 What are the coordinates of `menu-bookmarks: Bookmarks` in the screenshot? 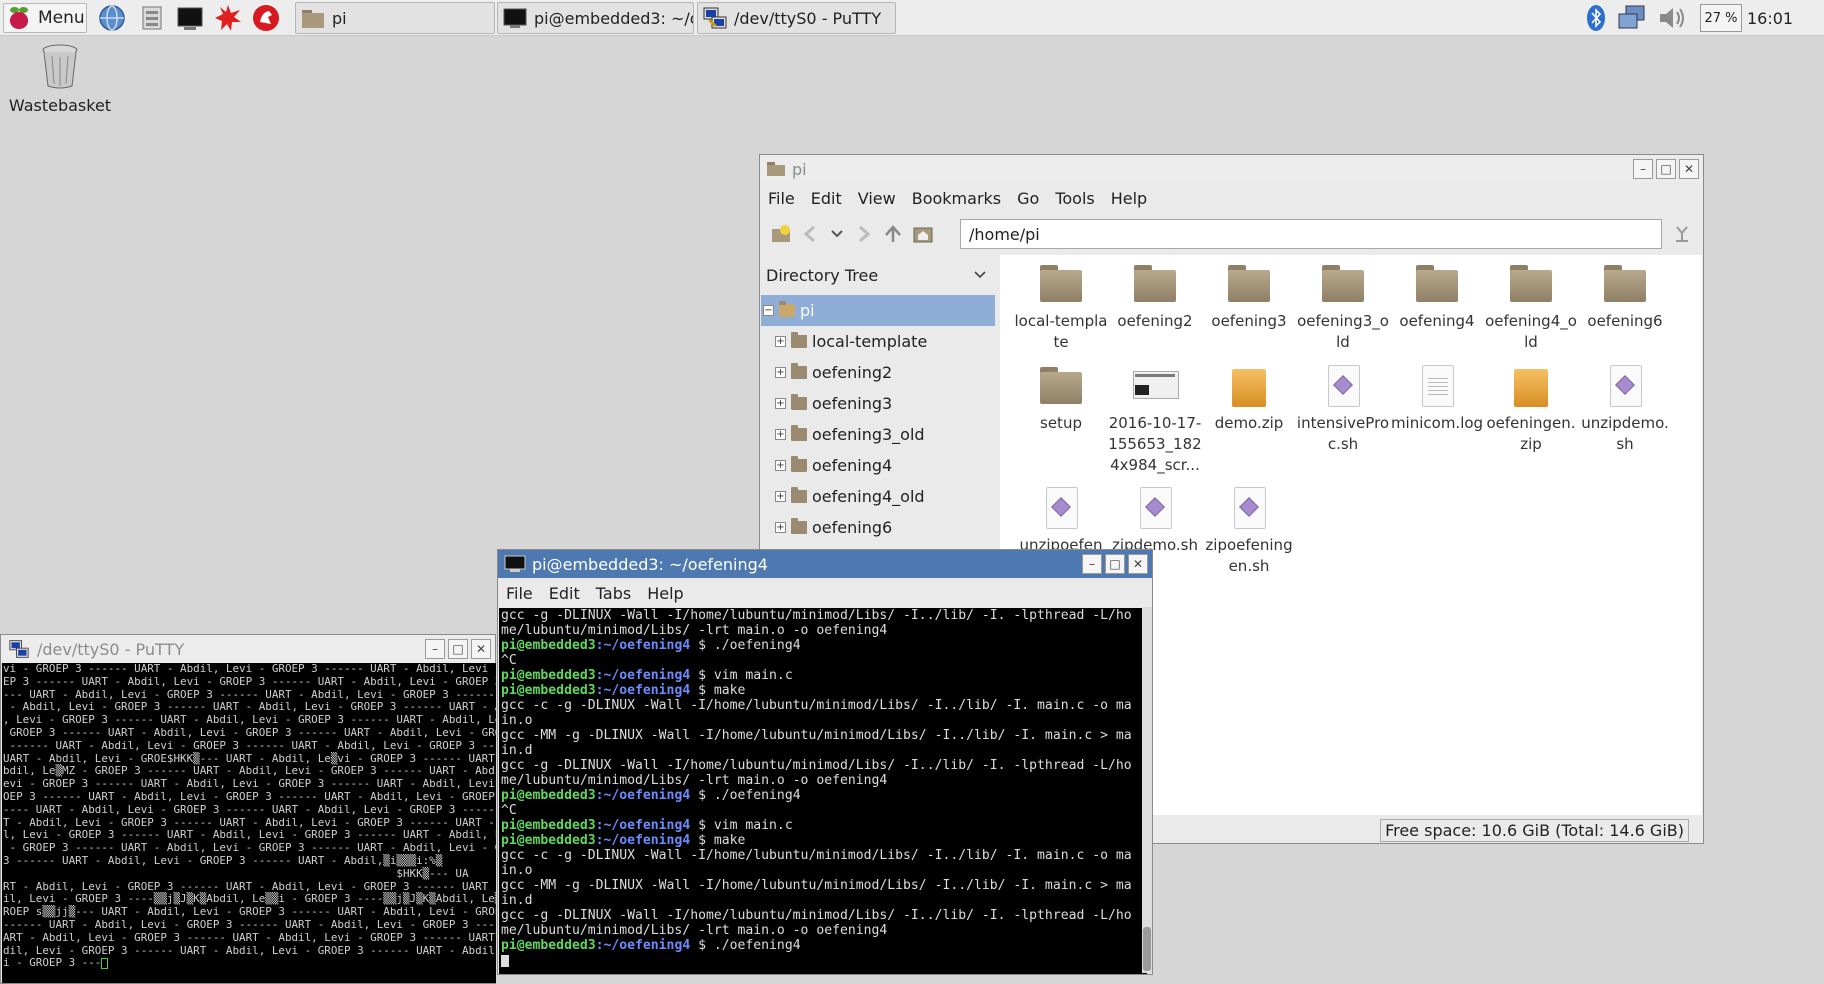 It's located at (956, 198).